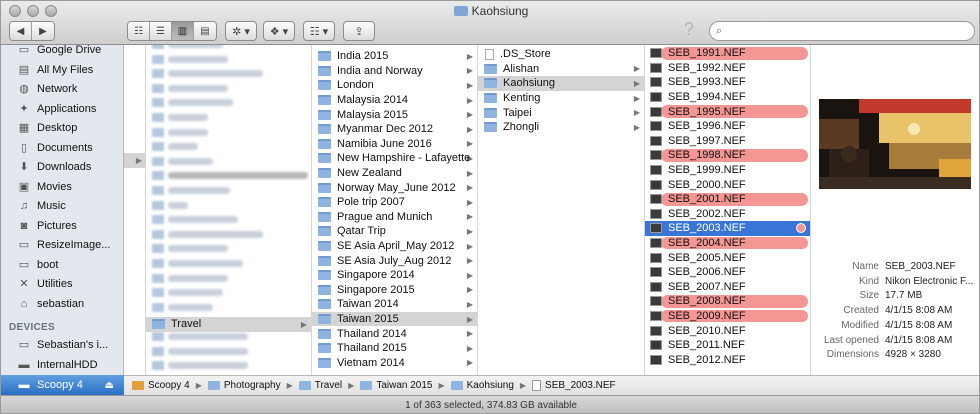 Image resolution: width=980 pixels, height=414 pixels. I want to click on dropbox-menu-button: ❖ ▾, so click(279, 31).